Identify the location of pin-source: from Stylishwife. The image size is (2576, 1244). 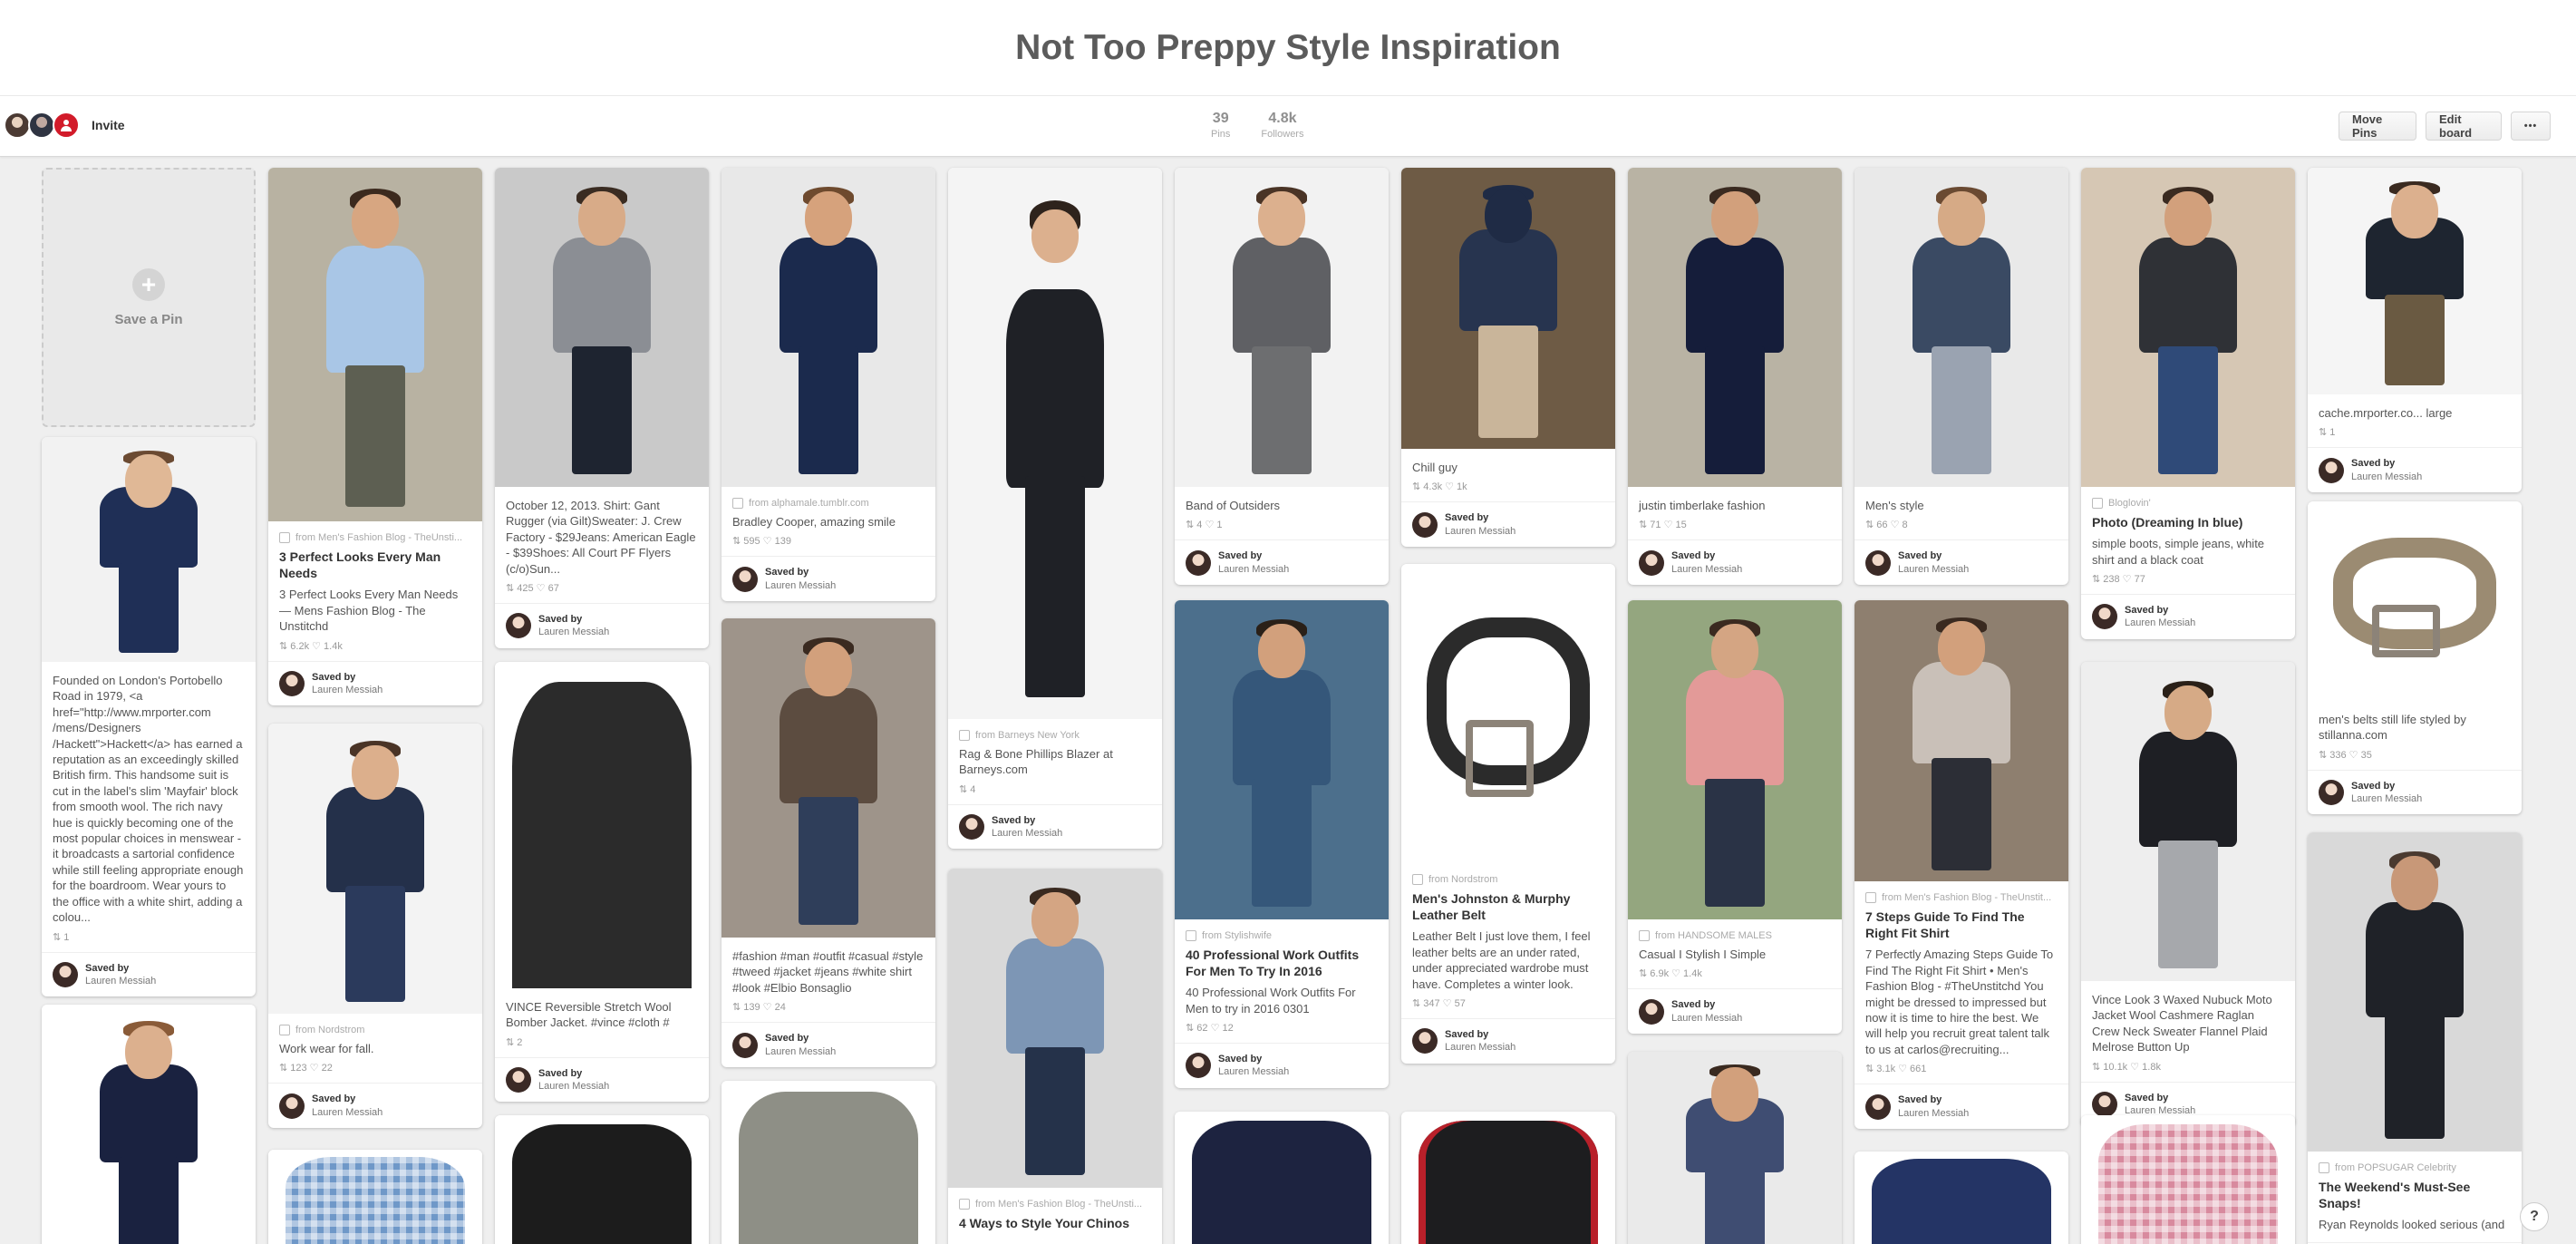
(1282, 936).